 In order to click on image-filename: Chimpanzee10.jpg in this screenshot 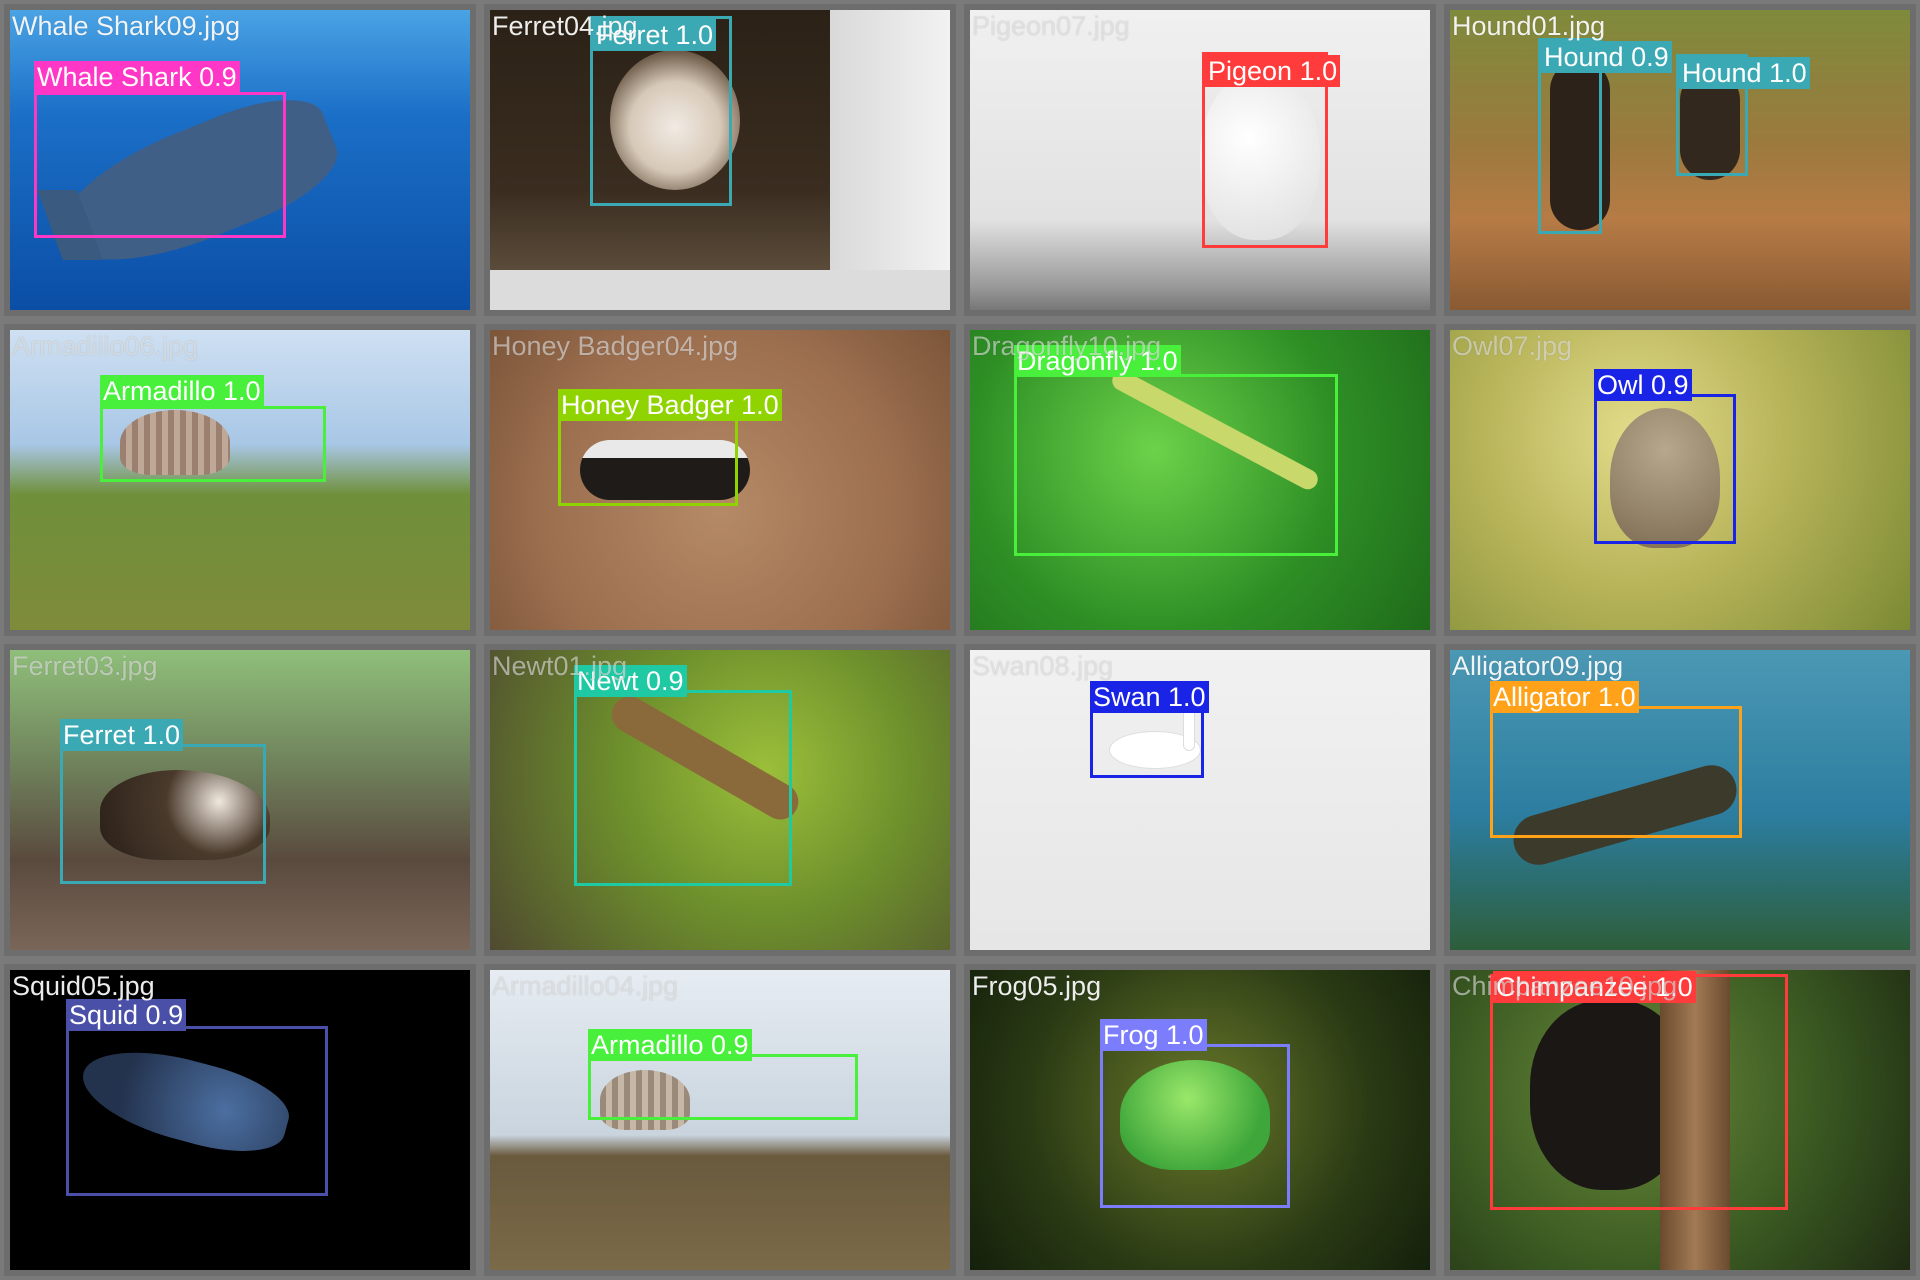, I will do `click(1565, 986)`.